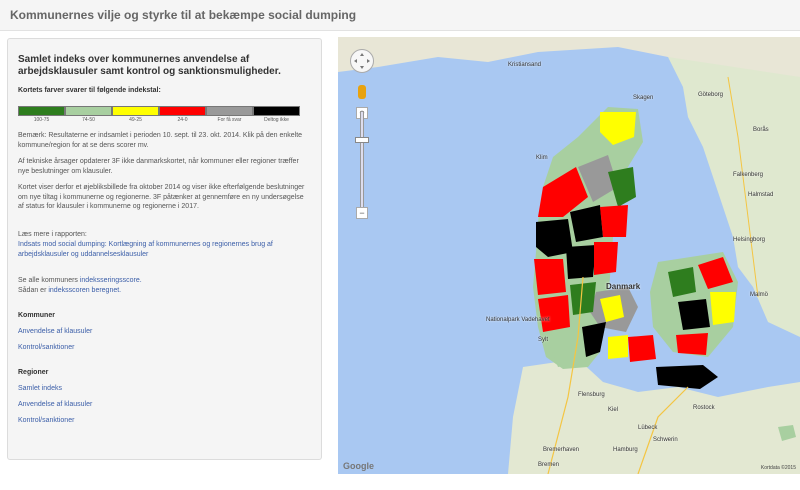 Image resolution: width=800 pixels, height=490 pixels. Describe the element at coordinates (711, 95) in the screenshot. I see `map-label-goteborg: Göteborg` at that location.